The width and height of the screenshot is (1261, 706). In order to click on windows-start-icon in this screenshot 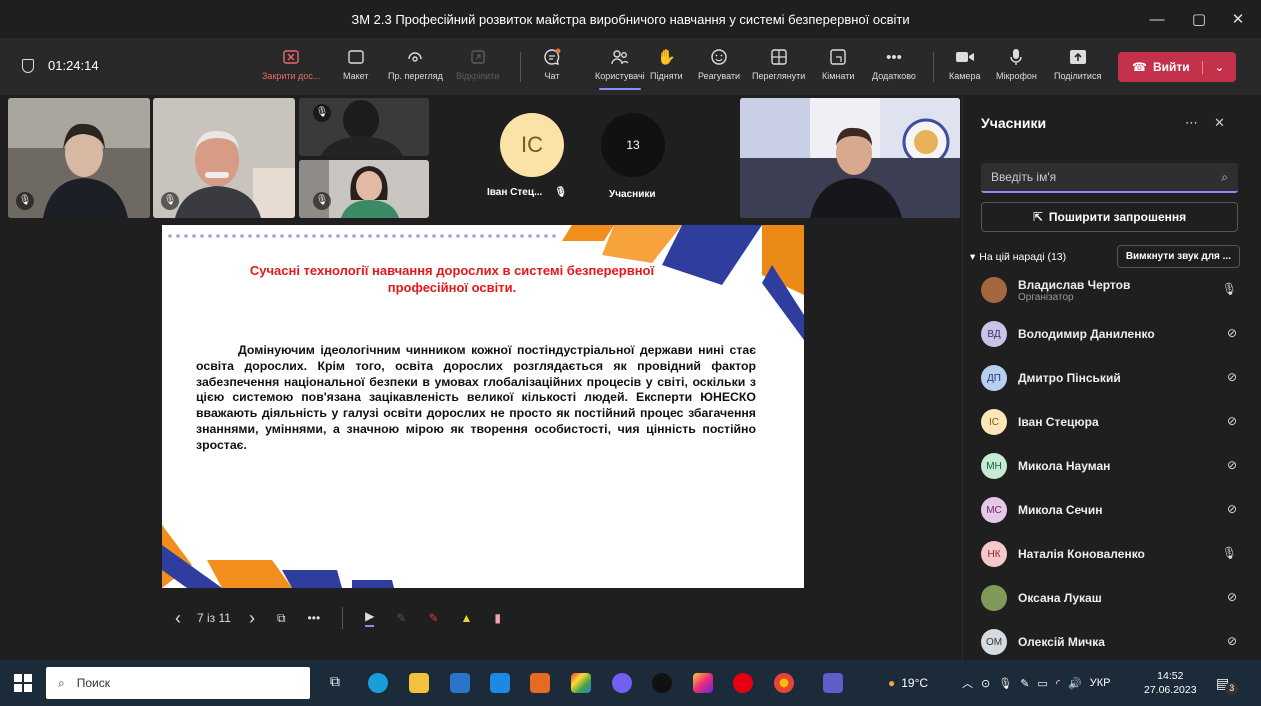, I will do `click(23, 683)`.